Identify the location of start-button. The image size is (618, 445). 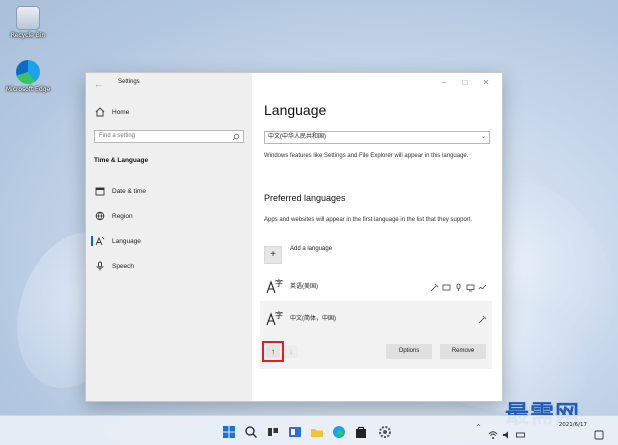
(229, 431).